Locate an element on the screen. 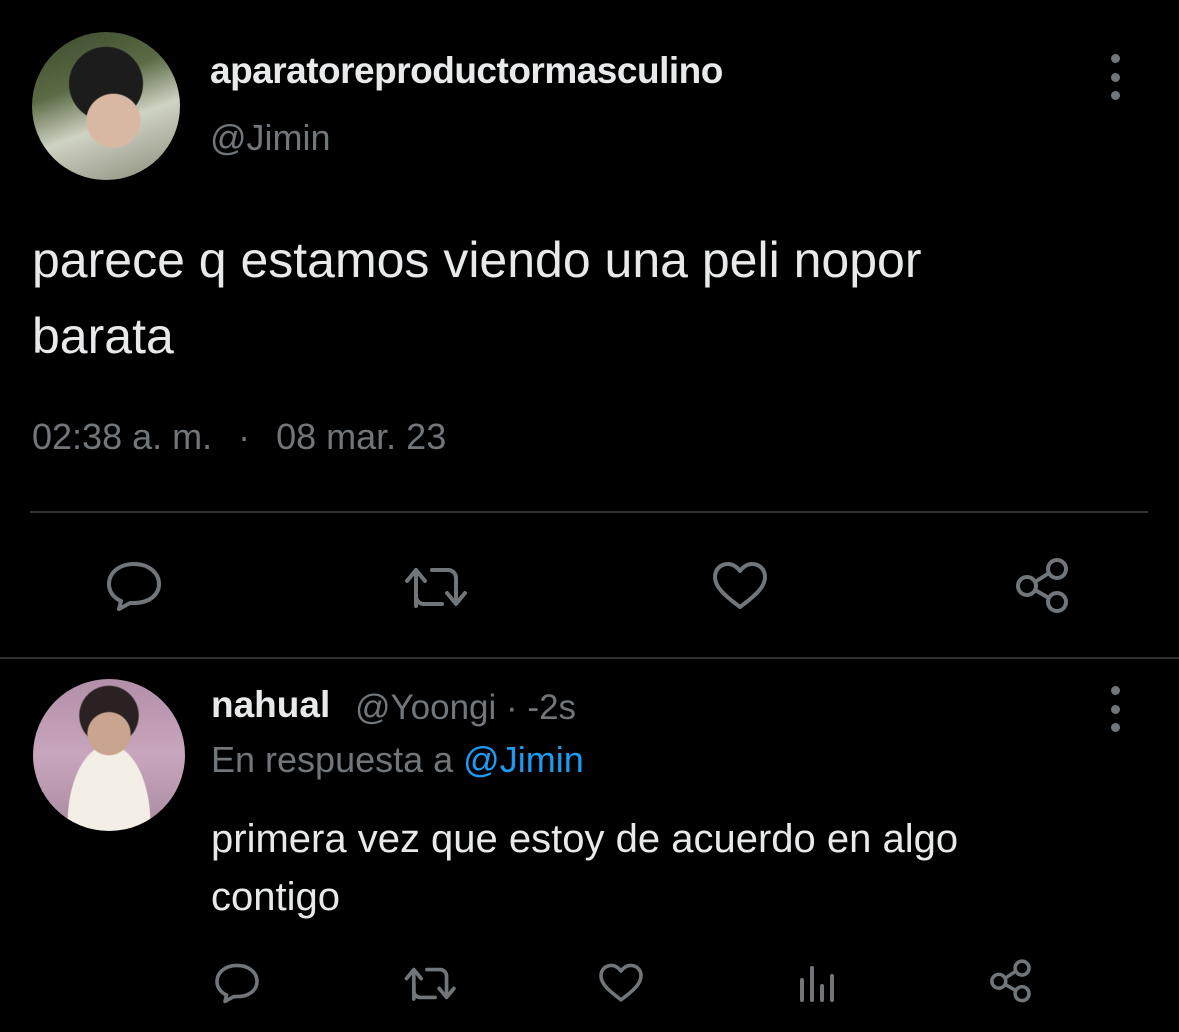  user-handle: @Yoongi is located at coordinates (425, 707).